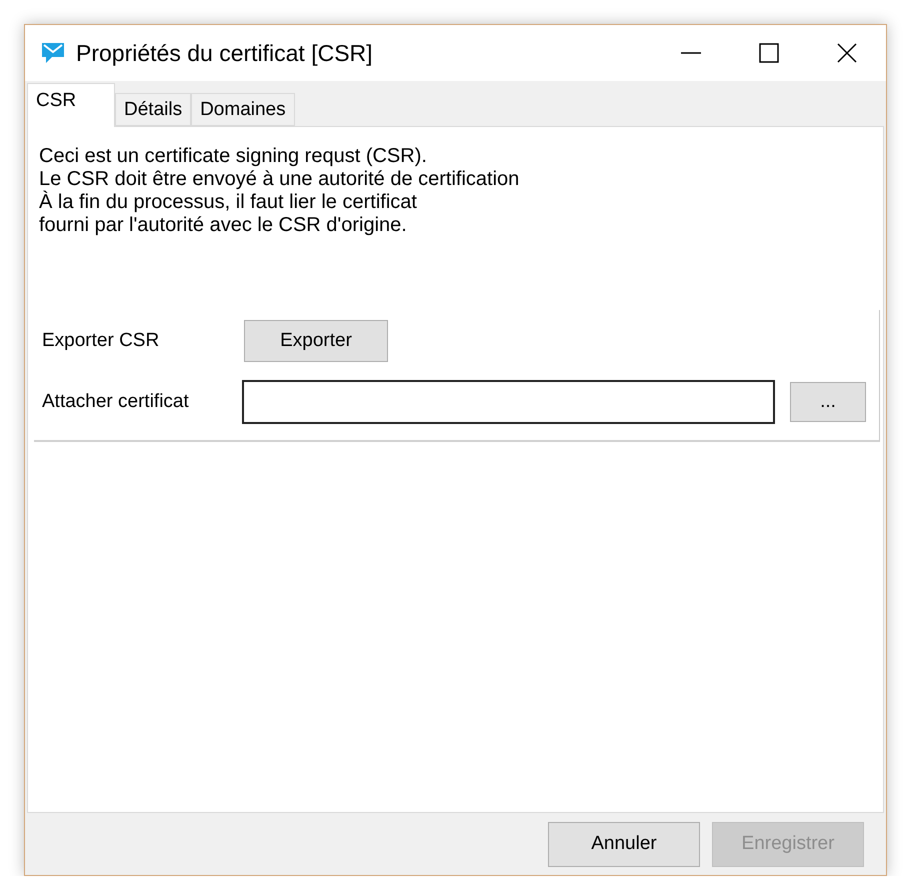 Image resolution: width=904 pixels, height=889 pixels. Describe the element at coordinates (624, 844) in the screenshot. I see `dialog-button: Annuler` at that location.